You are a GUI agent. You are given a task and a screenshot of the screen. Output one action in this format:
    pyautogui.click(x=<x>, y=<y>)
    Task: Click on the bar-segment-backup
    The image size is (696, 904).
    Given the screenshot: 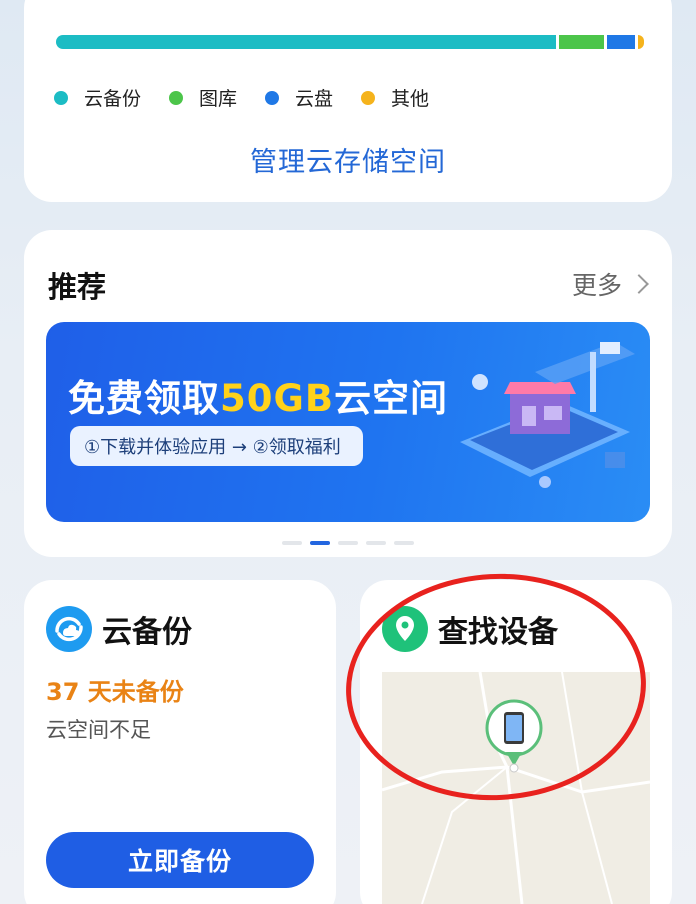 What is the action you would take?
    pyautogui.click(x=306, y=42)
    